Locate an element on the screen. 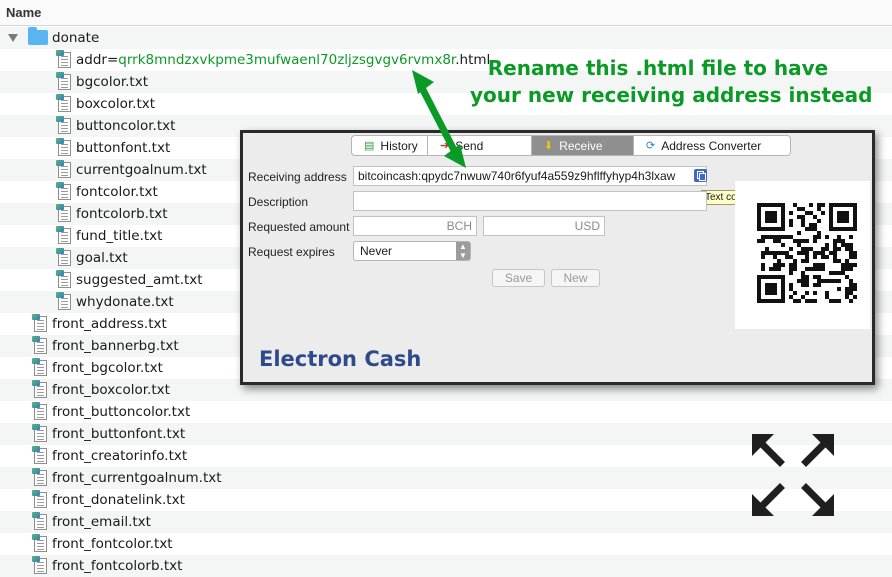  file-name: front_bgcolor.txt is located at coordinates (107, 368).